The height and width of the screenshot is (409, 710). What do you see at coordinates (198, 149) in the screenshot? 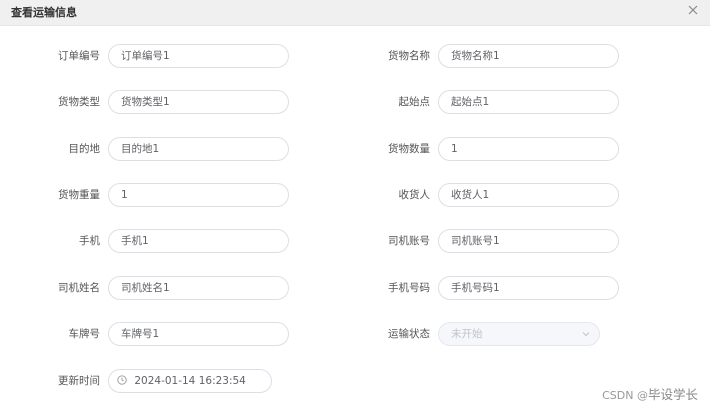
I see `destination-field: 目的地1` at bounding box center [198, 149].